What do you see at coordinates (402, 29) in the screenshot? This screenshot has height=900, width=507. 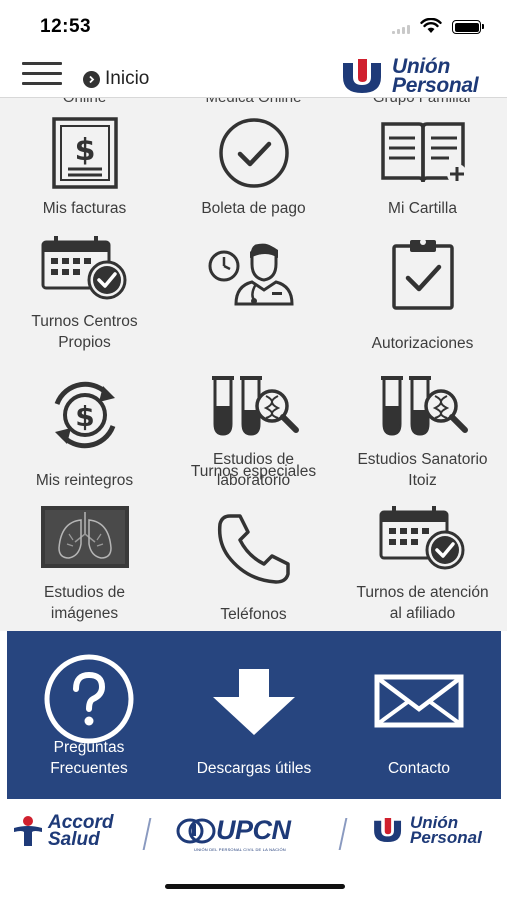 I see `cellular-signal-icon` at bounding box center [402, 29].